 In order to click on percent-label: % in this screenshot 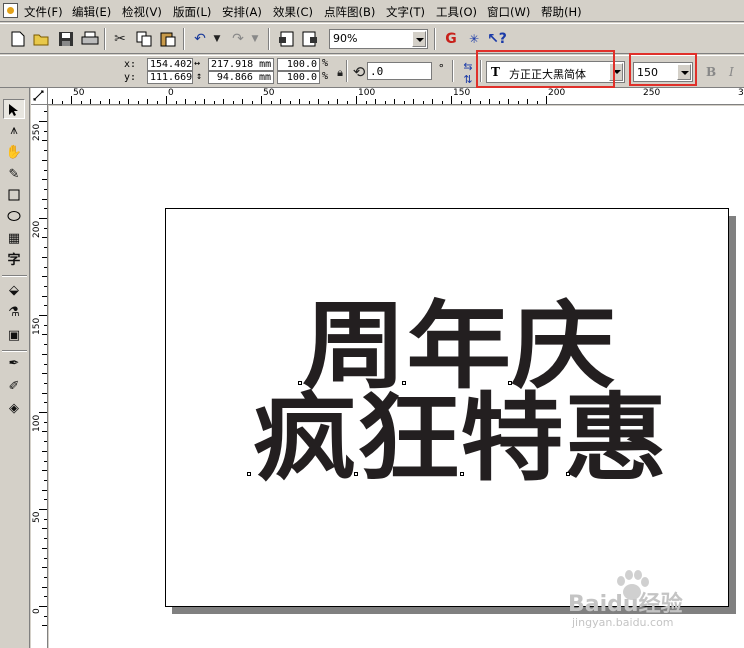, I will do `click(325, 76)`.